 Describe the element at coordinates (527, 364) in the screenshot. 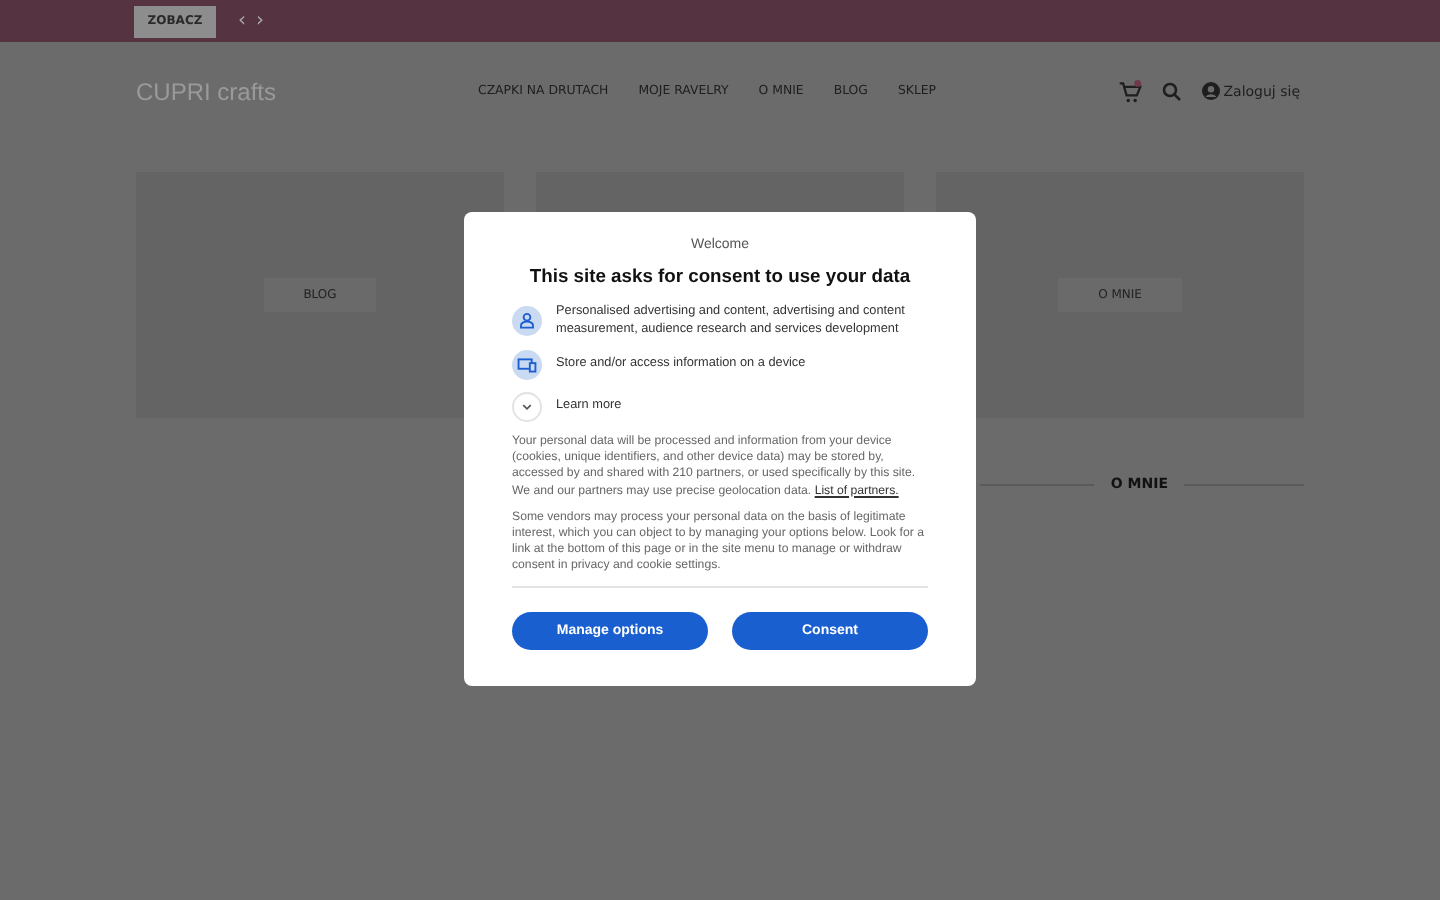

I see `device-icon` at that location.